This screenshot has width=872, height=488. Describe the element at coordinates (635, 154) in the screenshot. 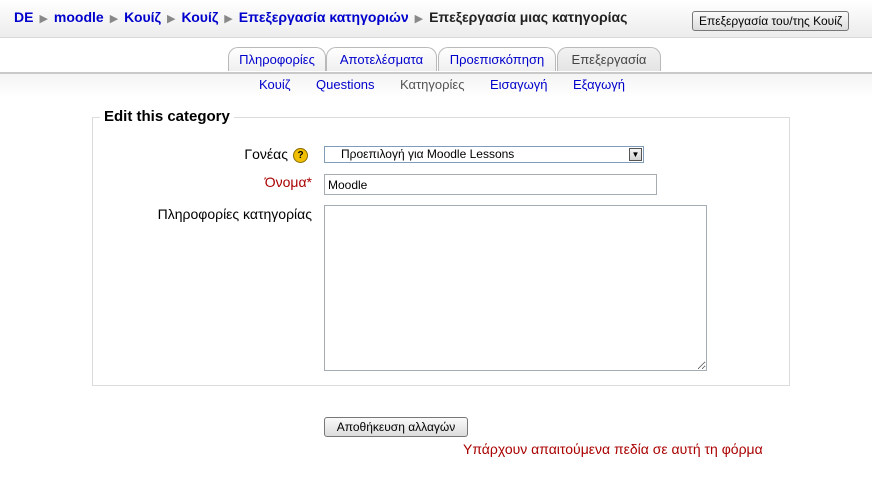

I see `dropdown-arrow-icon: ▼` at that location.